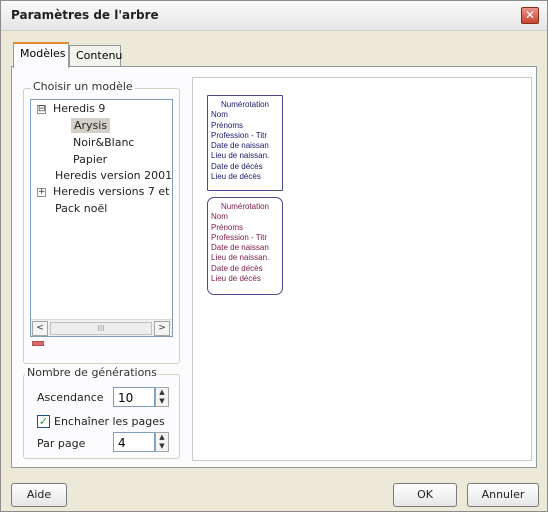 Image resolution: width=548 pixels, height=512 pixels. Describe the element at coordinates (113, 175) in the screenshot. I see `tree-item-heredis-2001: Heredis version 2001` at that location.